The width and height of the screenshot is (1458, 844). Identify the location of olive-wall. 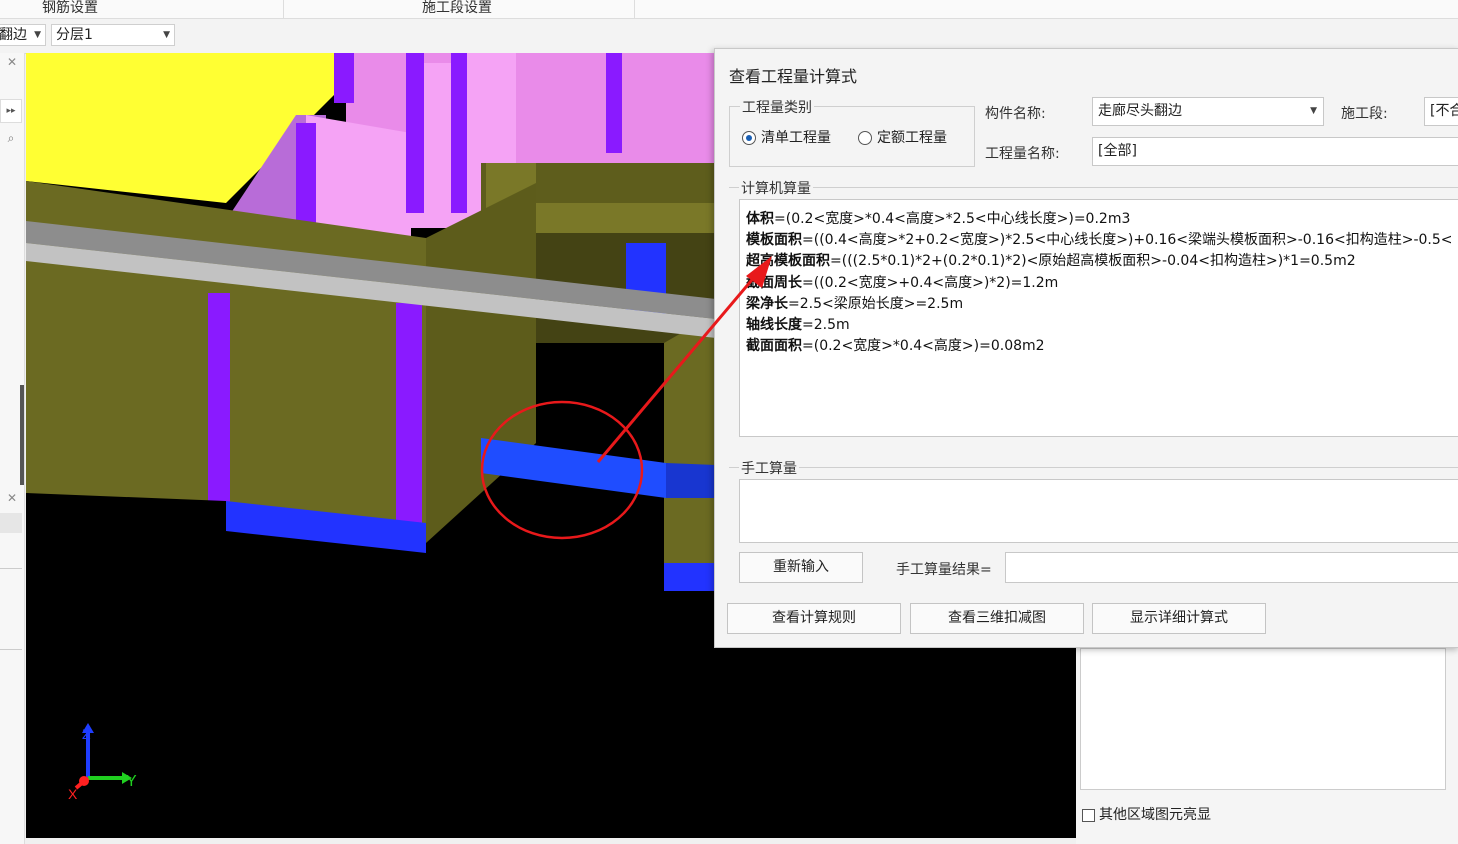
(690, 443).